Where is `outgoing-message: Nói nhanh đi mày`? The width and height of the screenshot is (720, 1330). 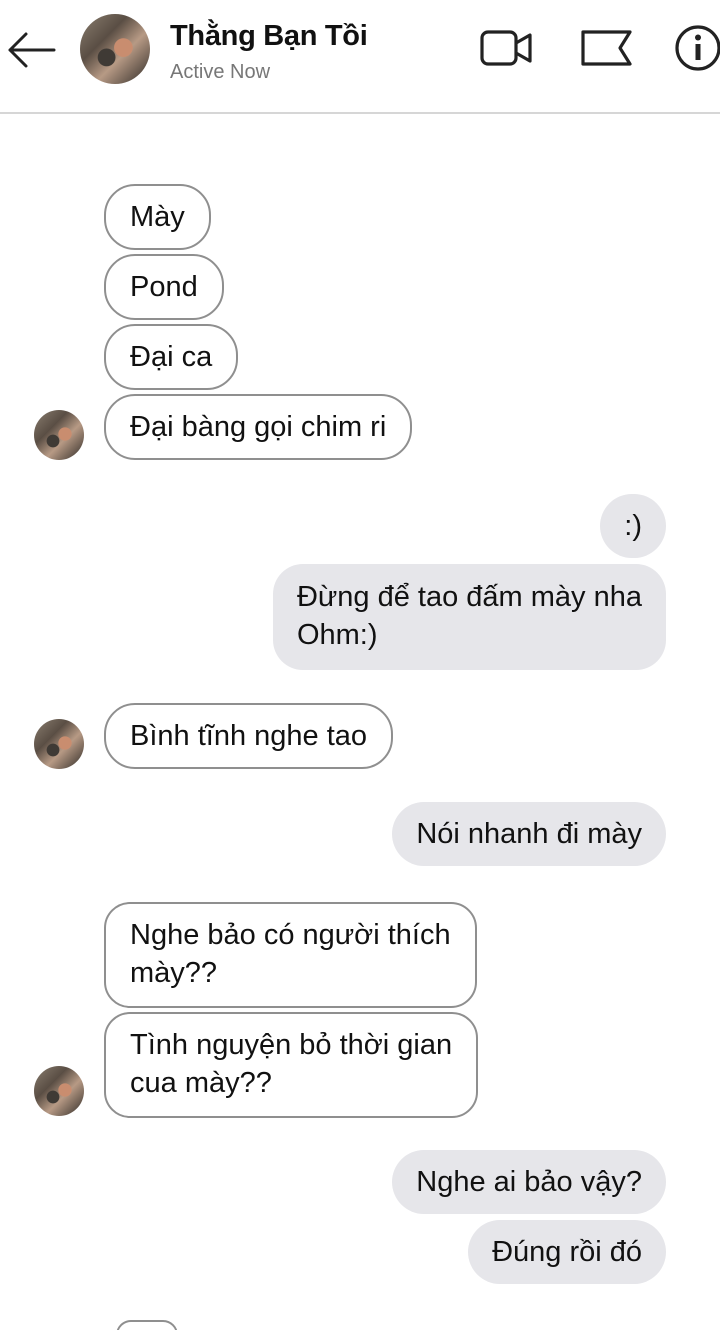
outgoing-message: Nói nhanh đi mày is located at coordinates (529, 834).